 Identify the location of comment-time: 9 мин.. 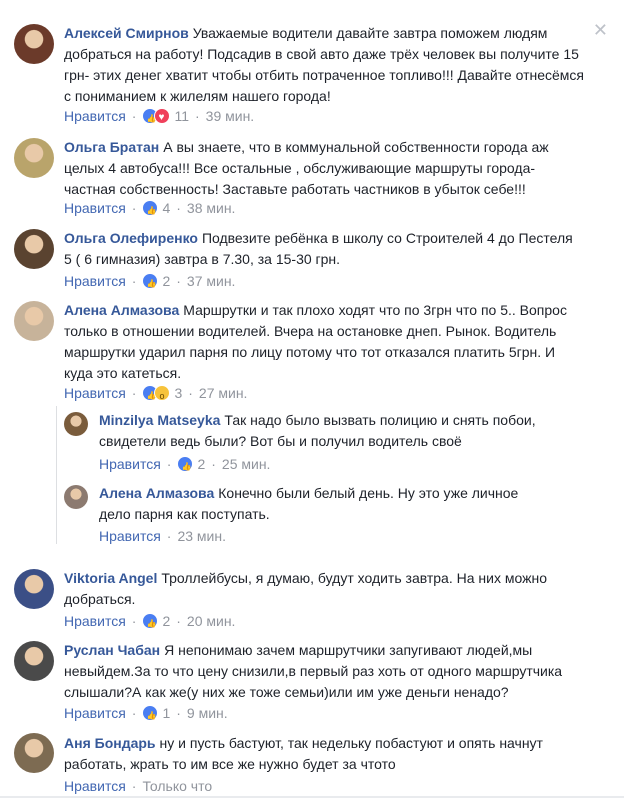
(207, 713).